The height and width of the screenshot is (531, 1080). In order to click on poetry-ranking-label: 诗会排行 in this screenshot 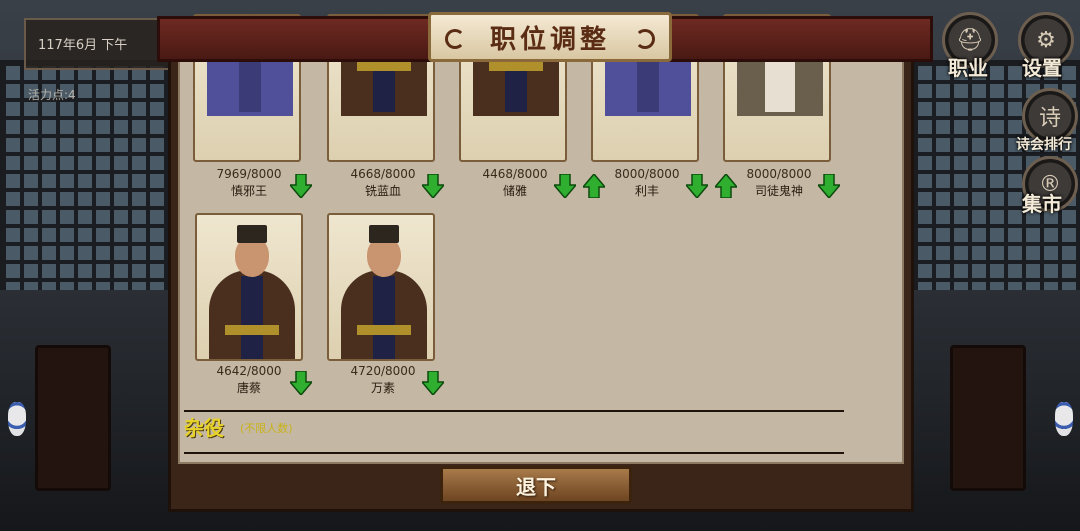, I will do `click(1044, 145)`.